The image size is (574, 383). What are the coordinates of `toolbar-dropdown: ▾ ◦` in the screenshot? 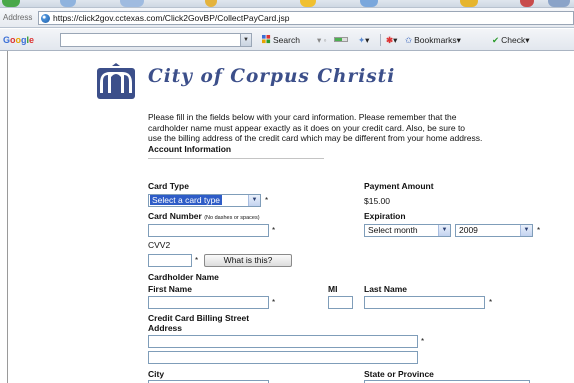 It's located at (322, 40).